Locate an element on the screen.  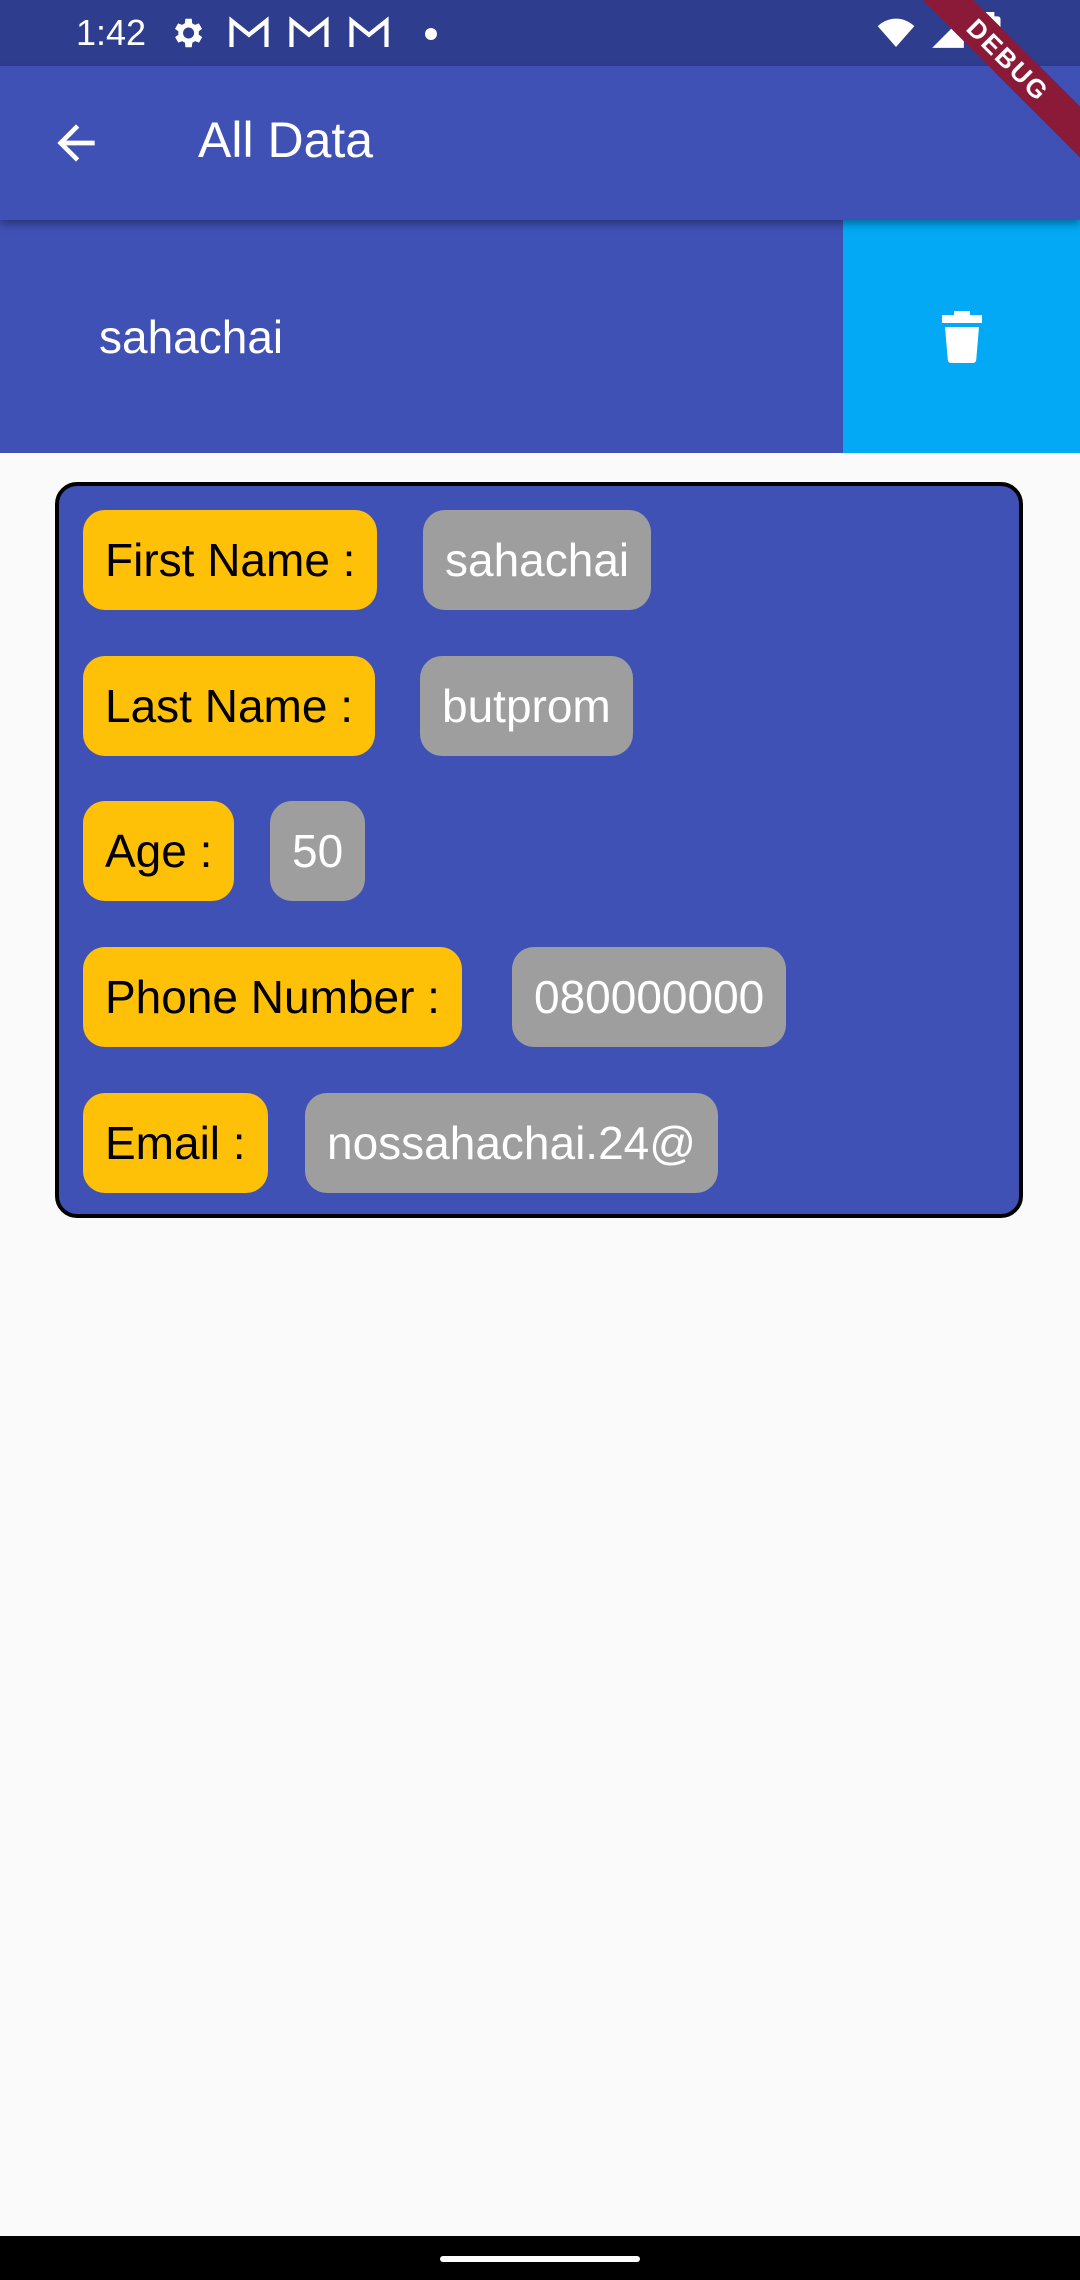
list-item-content: sahachai is located at coordinates (421, 336).